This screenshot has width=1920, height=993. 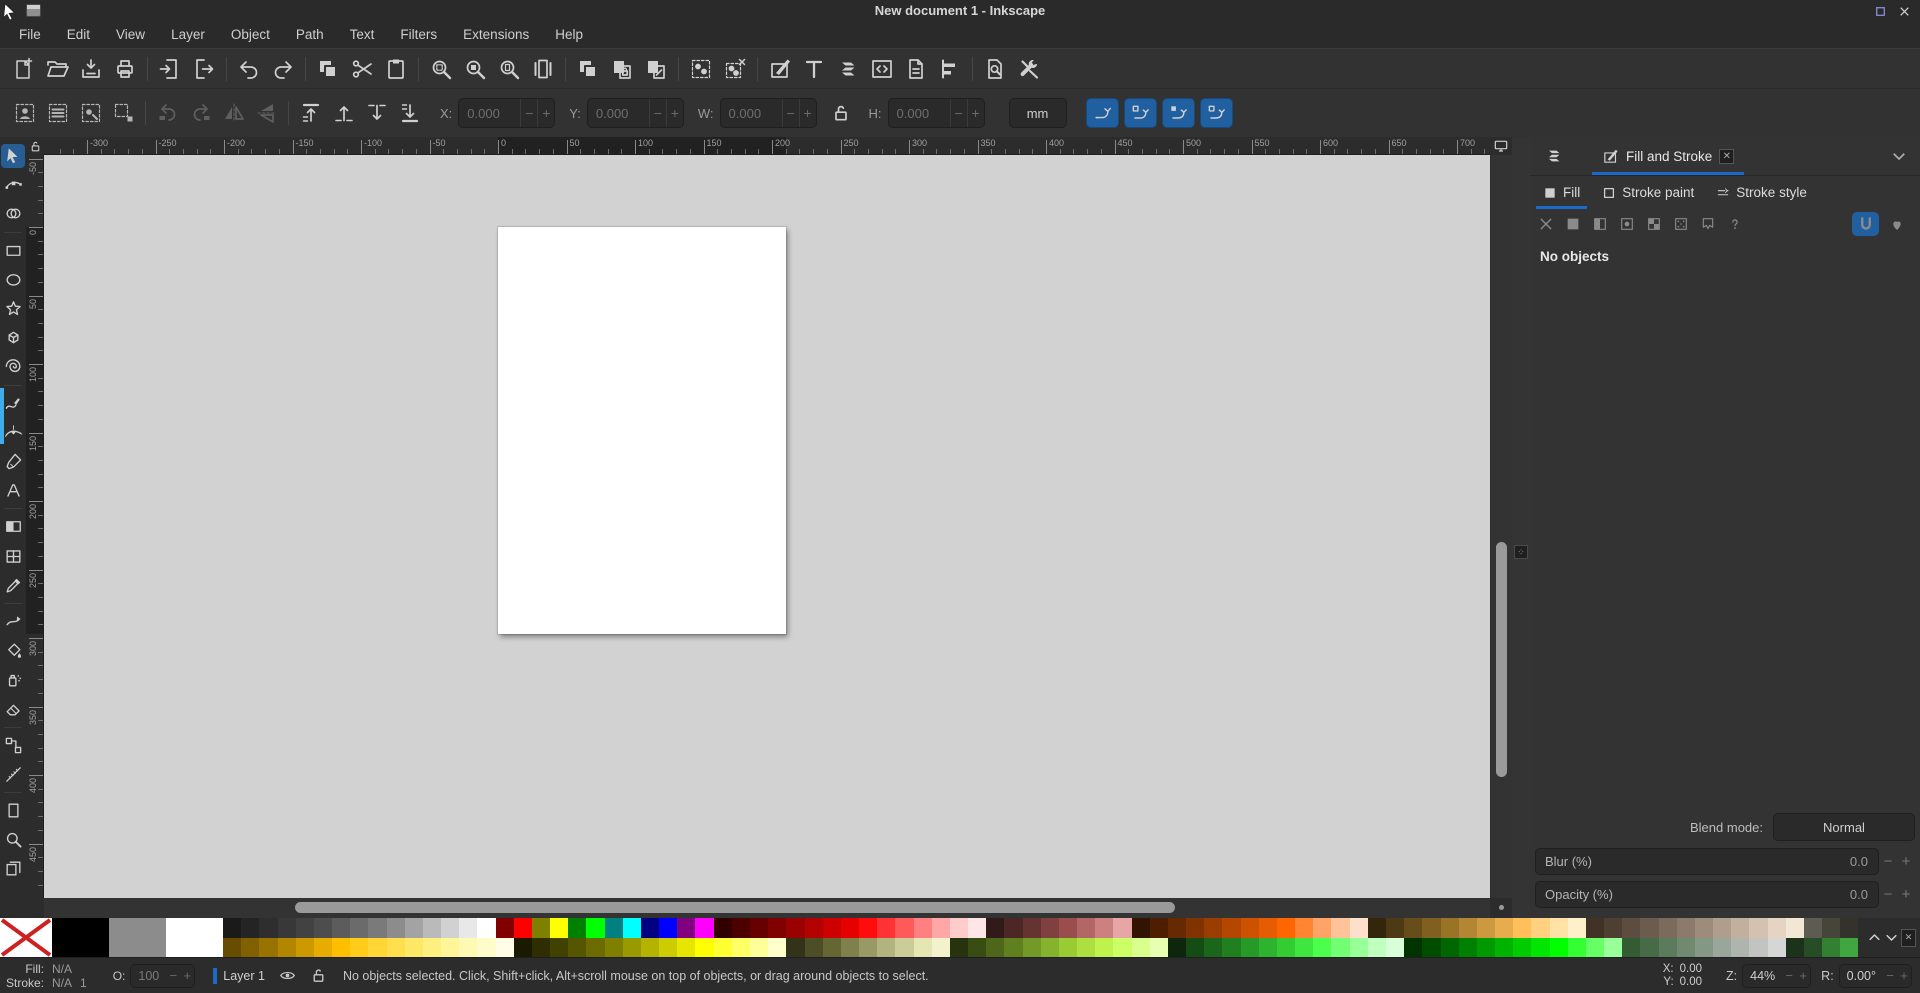 What do you see at coordinates (1789, 975) in the screenshot?
I see `zoom-dec-button: −` at bounding box center [1789, 975].